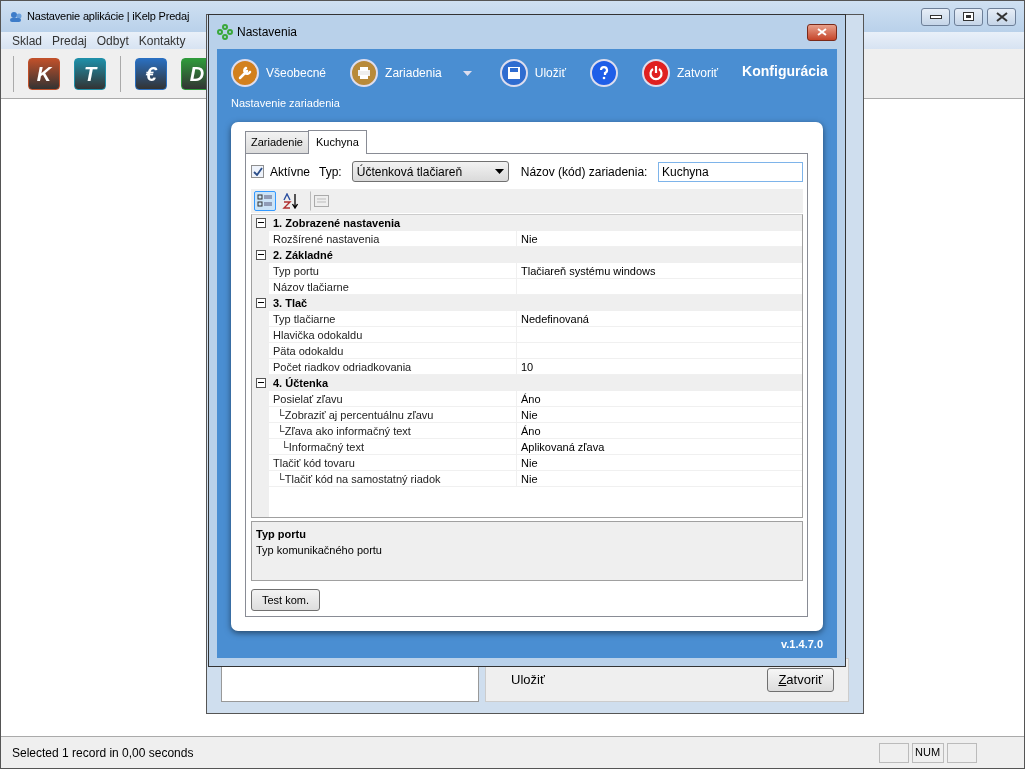  Describe the element at coordinates (393, 238) in the screenshot. I see `property-name: Rozšírené nastavenia` at that location.